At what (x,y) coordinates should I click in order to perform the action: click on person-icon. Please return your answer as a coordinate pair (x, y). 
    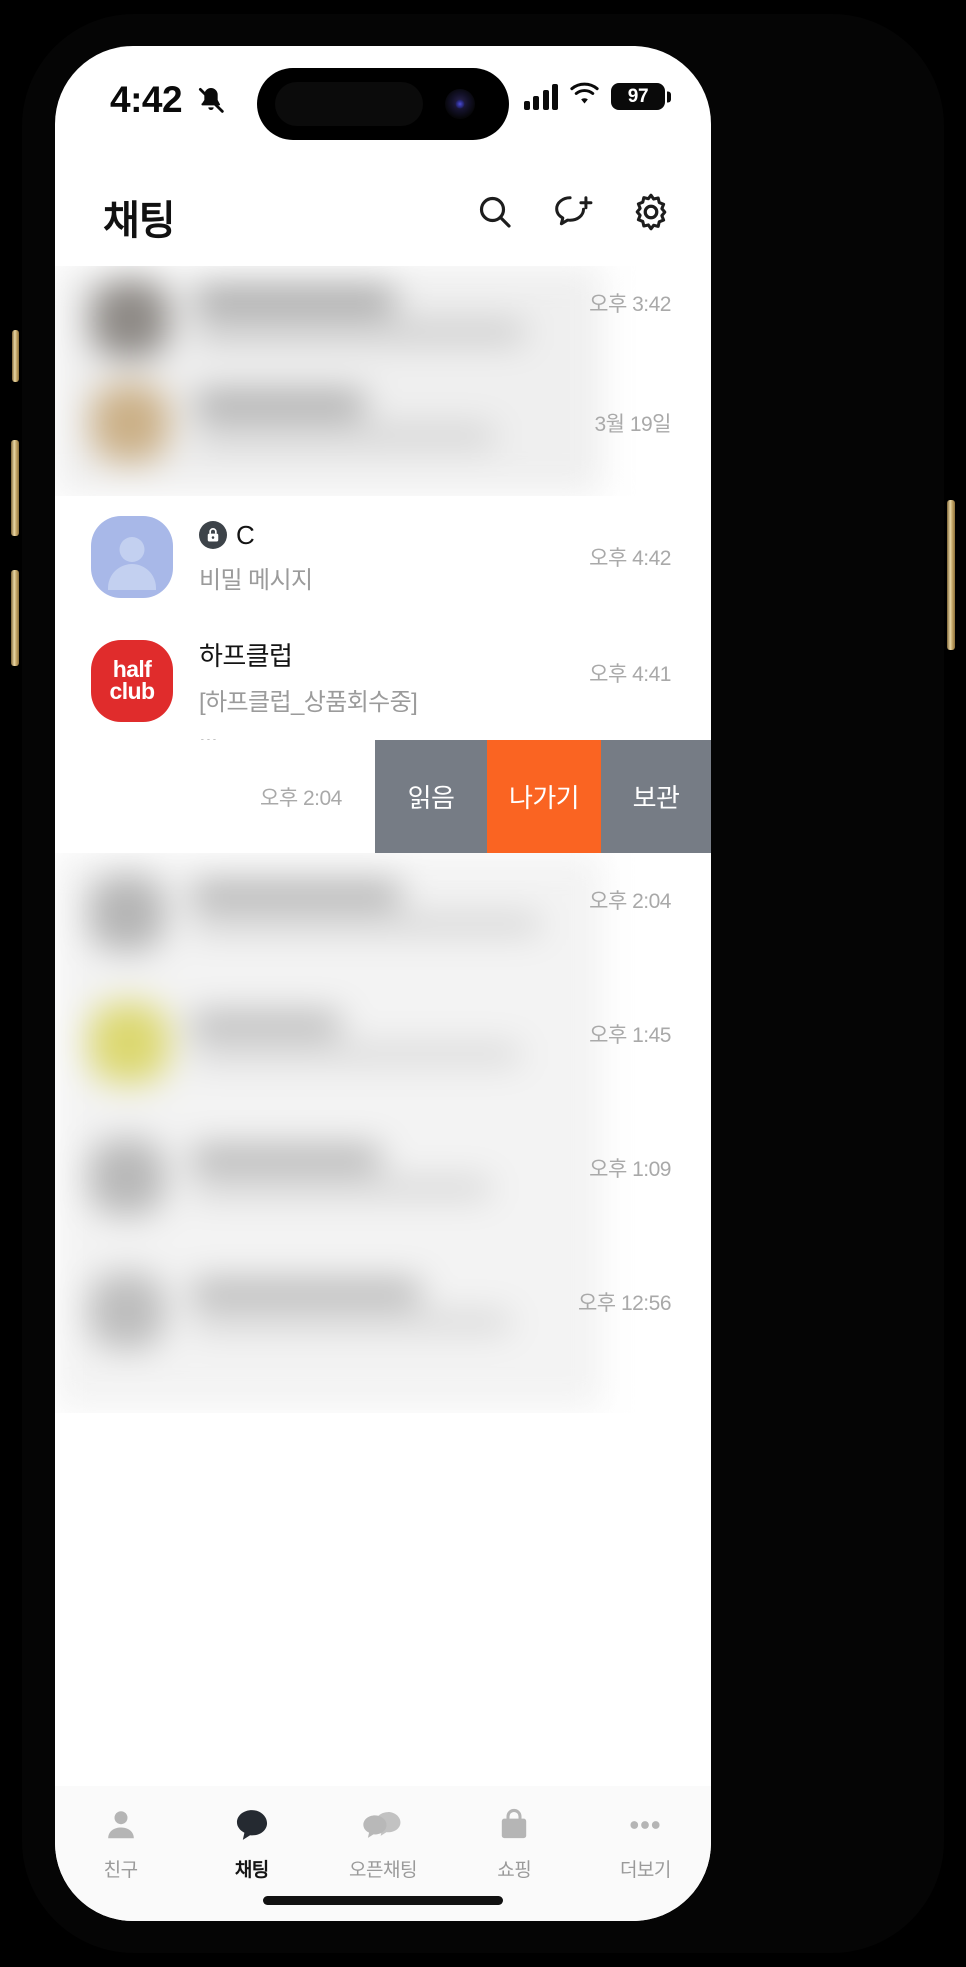
    Looking at the image, I should click on (121, 1825).